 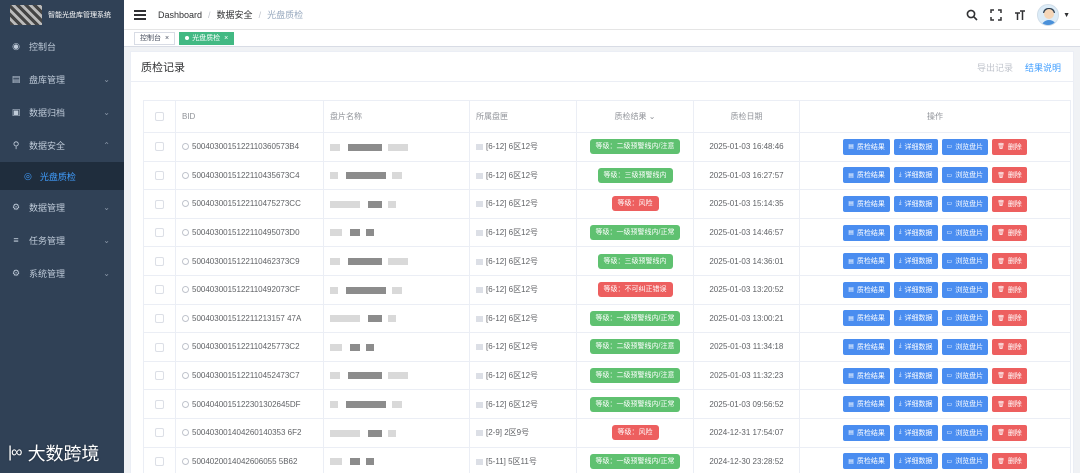 I want to click on sidebar-item-library: ▤ 盘库管理 ⌄, so click(x=62, y=79).